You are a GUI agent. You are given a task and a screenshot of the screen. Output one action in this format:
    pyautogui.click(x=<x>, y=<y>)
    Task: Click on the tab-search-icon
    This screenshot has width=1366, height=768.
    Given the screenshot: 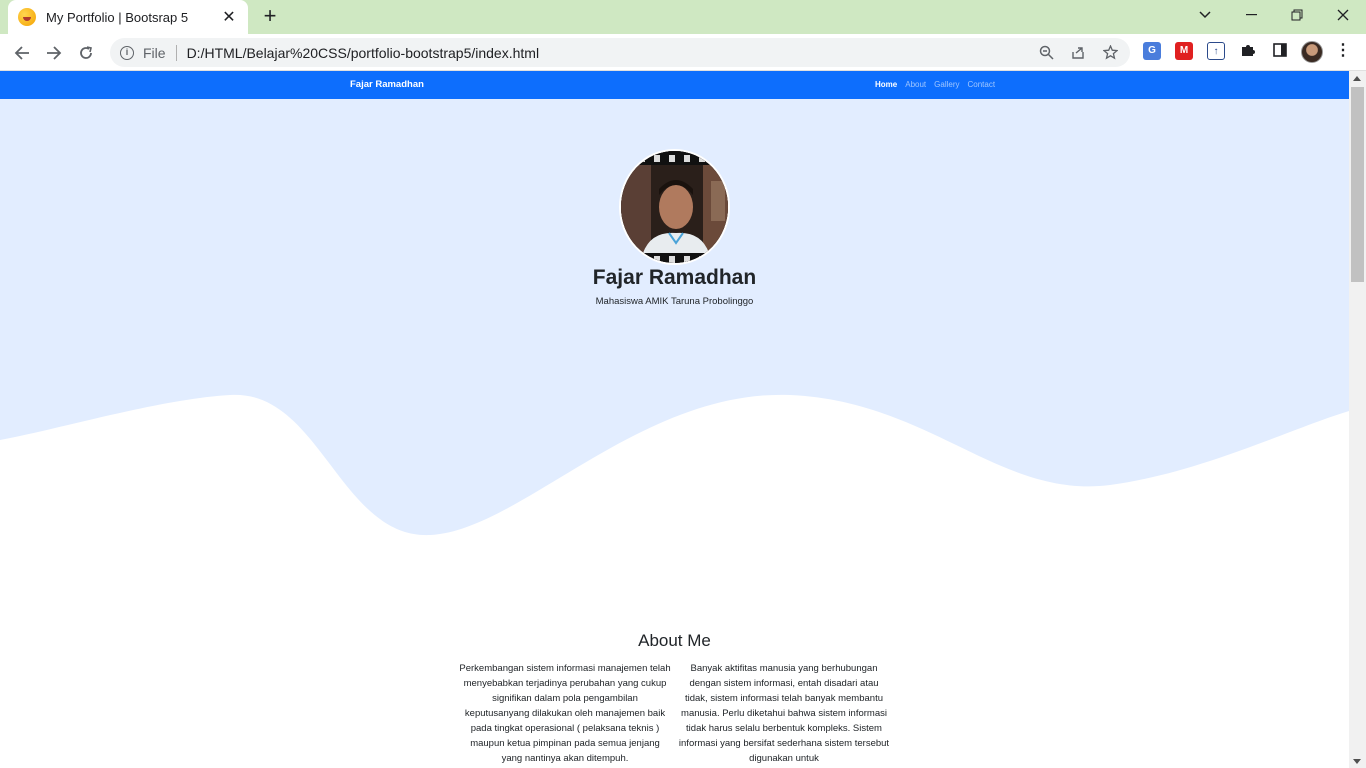 What is the action you would take?
    pyautogui.click(x=1205, y=15)
    